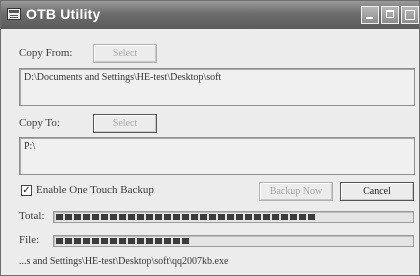 This screenshot has width=420, height=276. I want to click on file-progress-bar, so click(233, 241).